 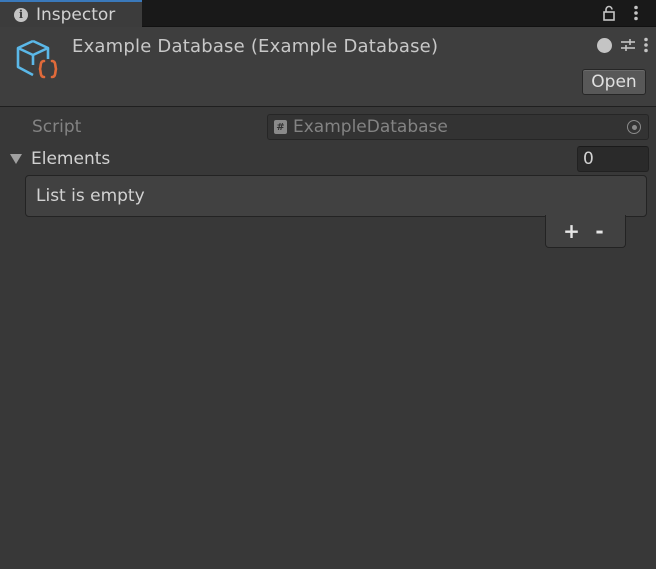 What do you see at coordinates (71, 159) in the screenshot?
I see `elements-label: Elements` at bounding box center [71, 159].